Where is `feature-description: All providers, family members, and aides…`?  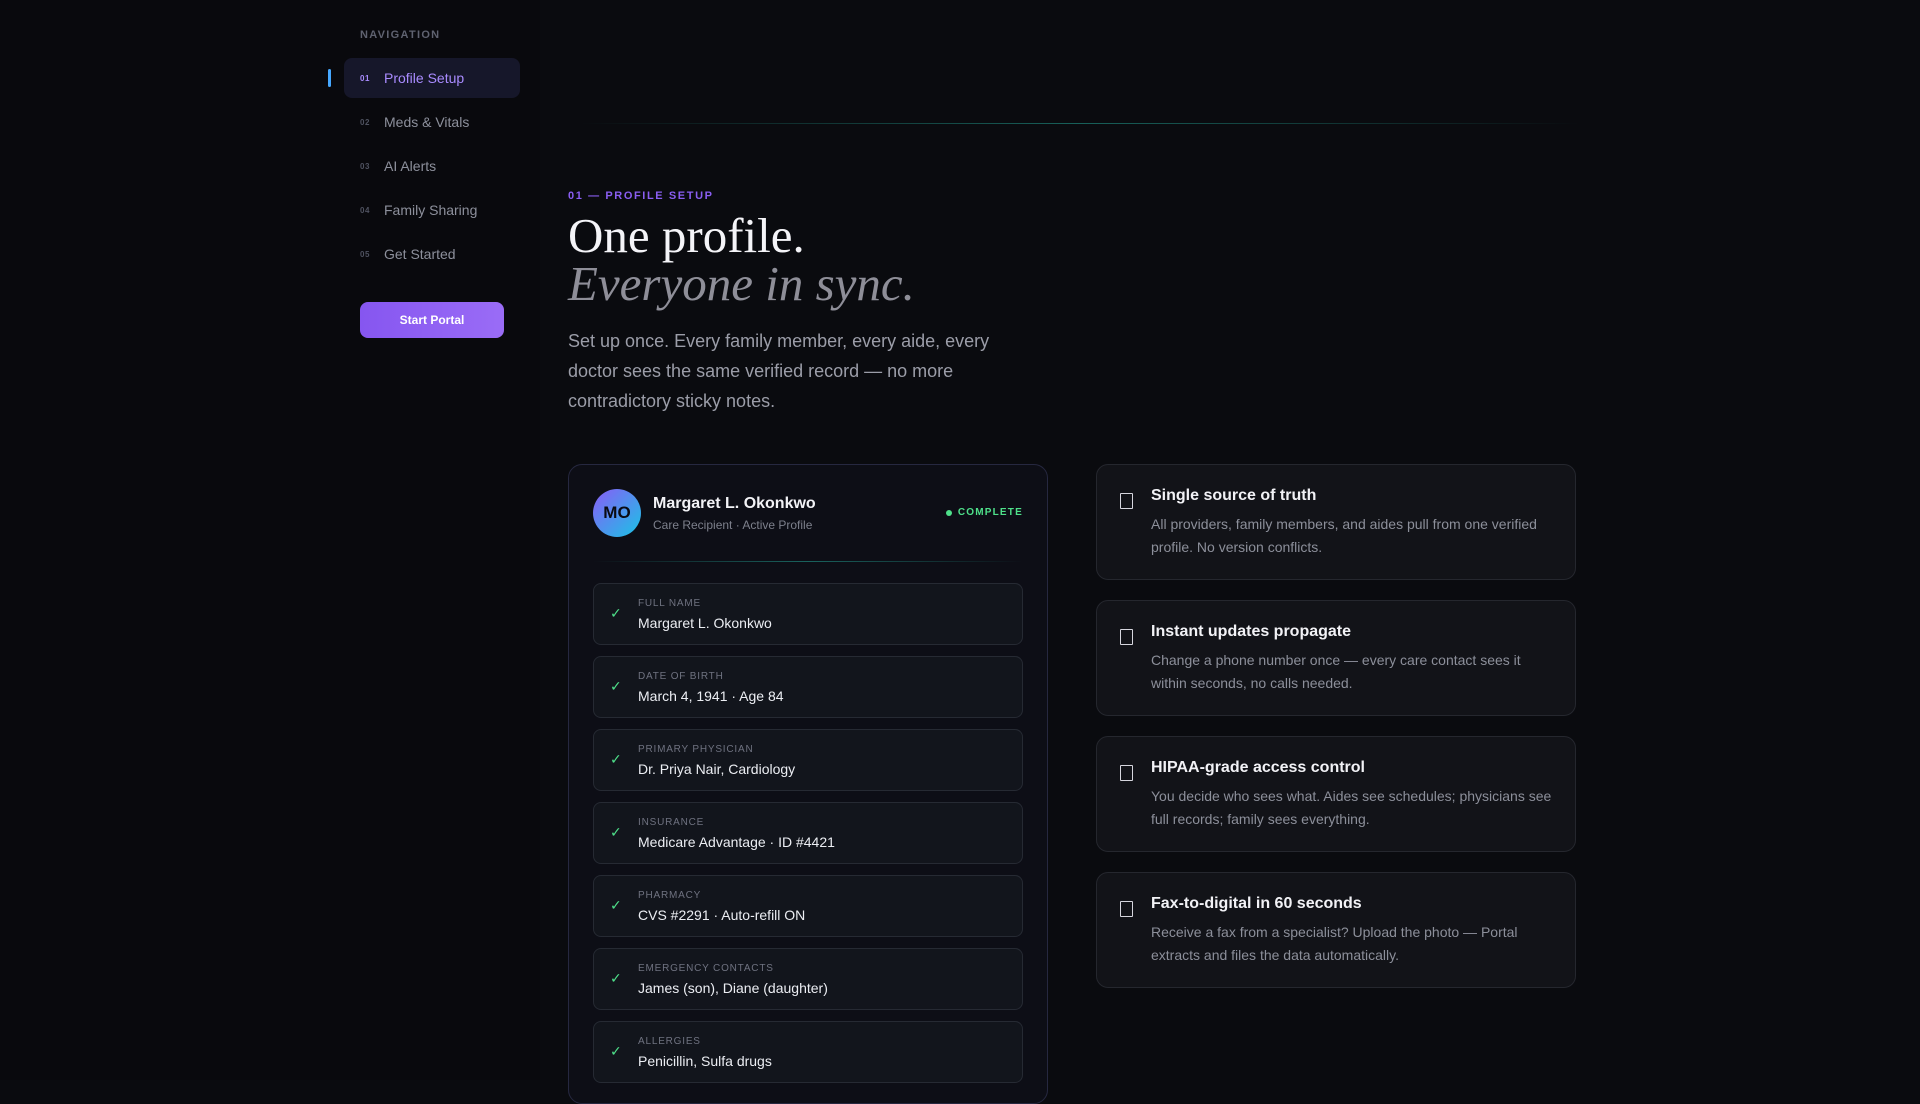 feature-description: All providers, family members, and aides… is located at coordinates (1344, 535).